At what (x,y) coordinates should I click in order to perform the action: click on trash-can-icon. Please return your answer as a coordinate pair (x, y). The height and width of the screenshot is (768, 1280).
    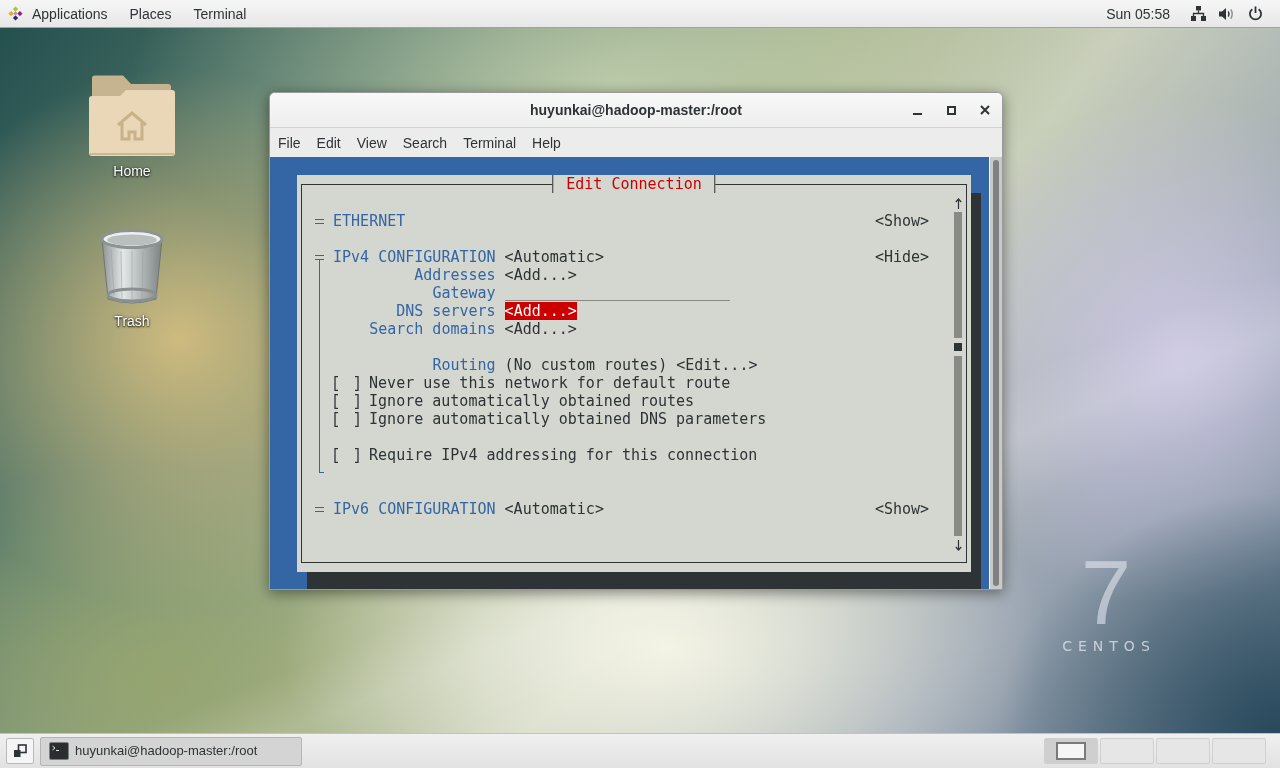
    Looking at the image, I should click on (132, 268).